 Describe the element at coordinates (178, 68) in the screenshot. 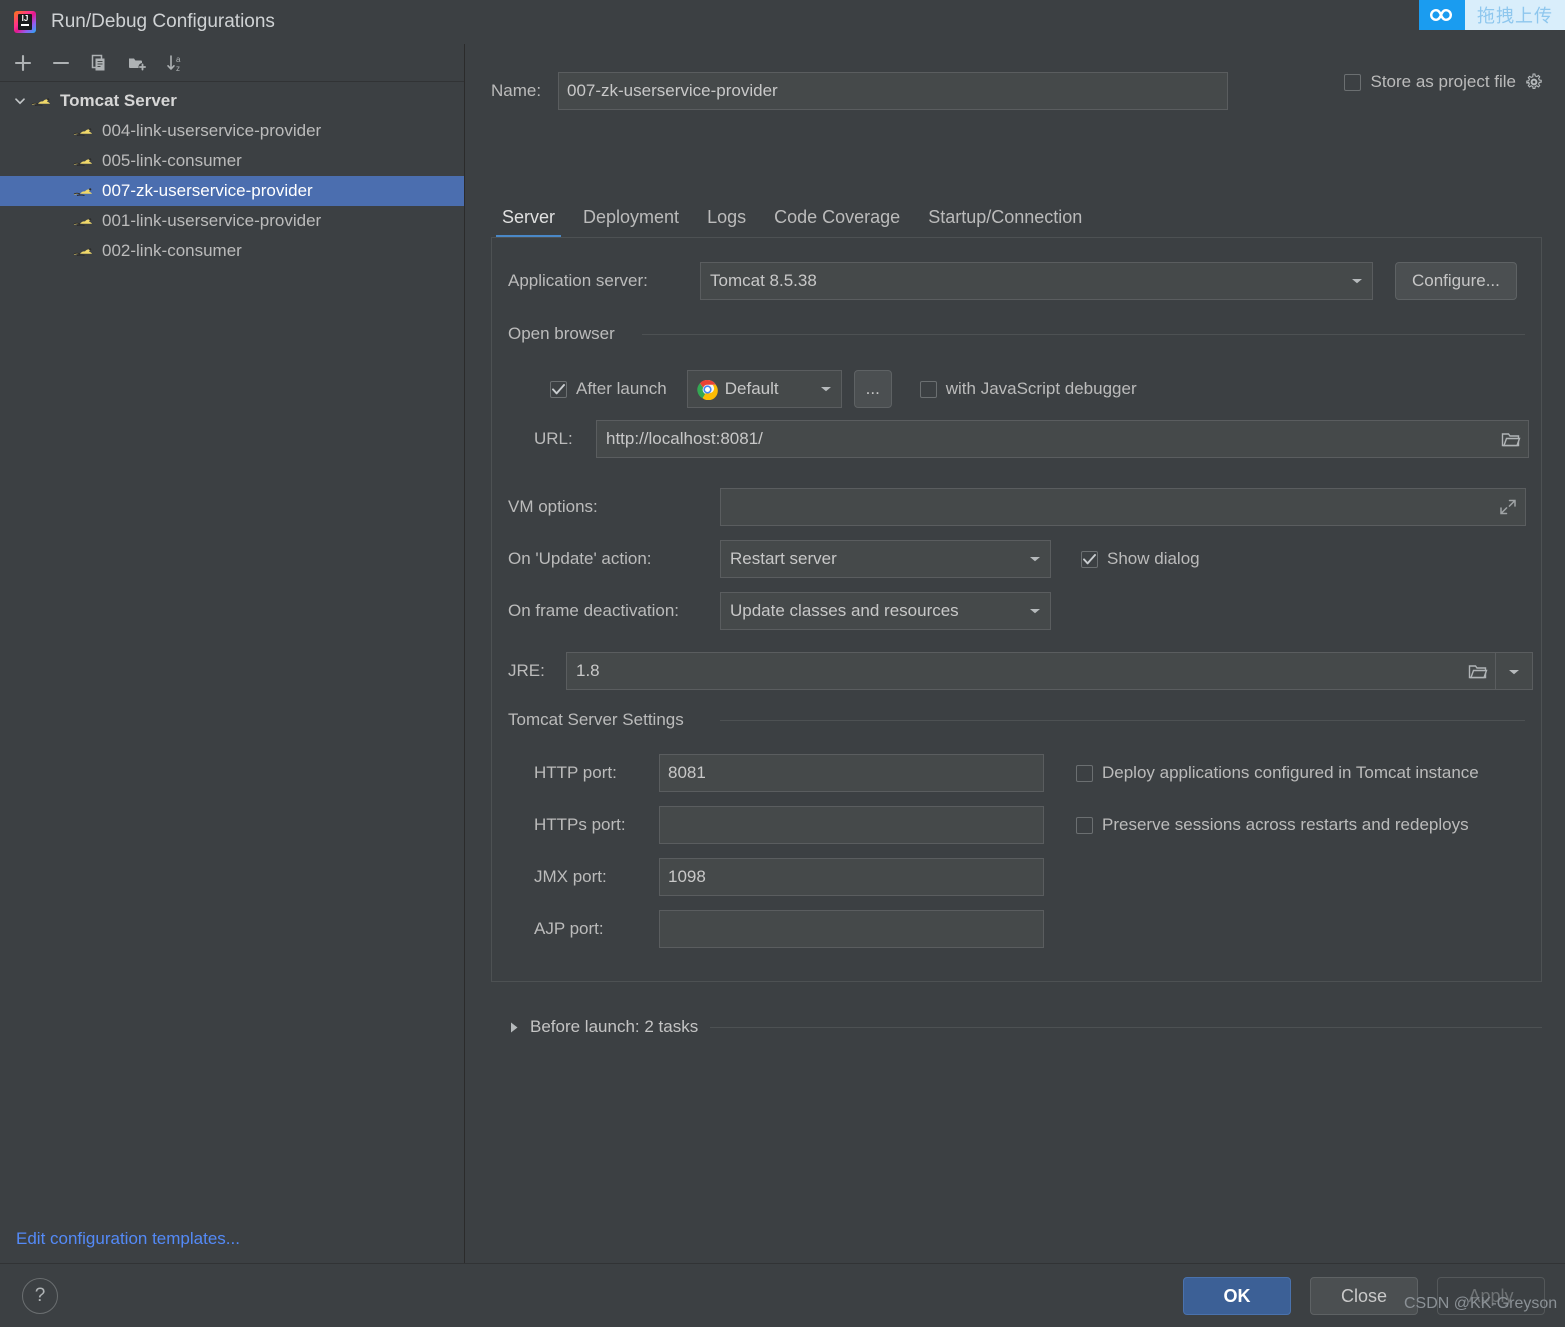

I see `svg-text: z` at that location.